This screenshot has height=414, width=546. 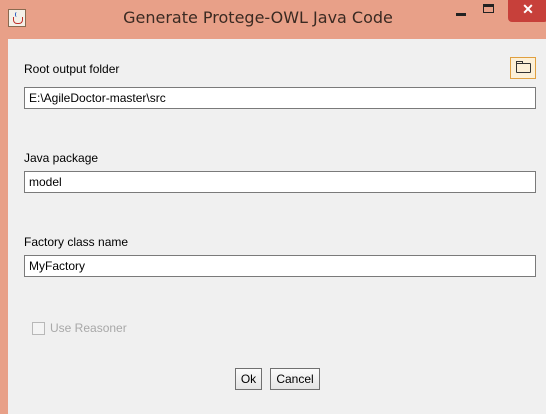 I want to click on cancel-button: Cancel, so click(x=295, y=379).